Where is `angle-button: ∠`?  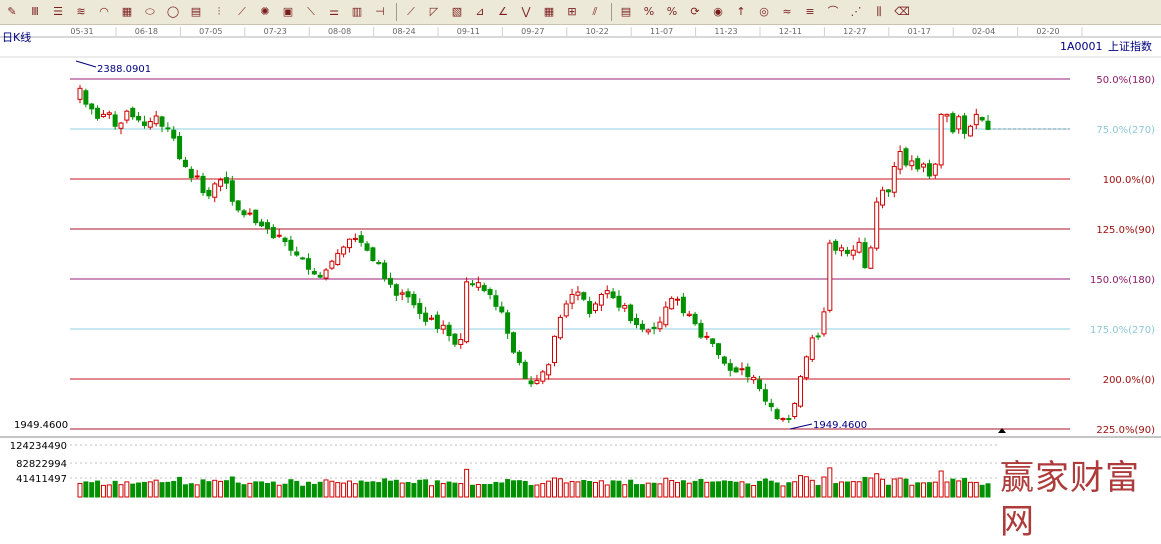 angle-button: ∠ is located at coordinates (503, 11).